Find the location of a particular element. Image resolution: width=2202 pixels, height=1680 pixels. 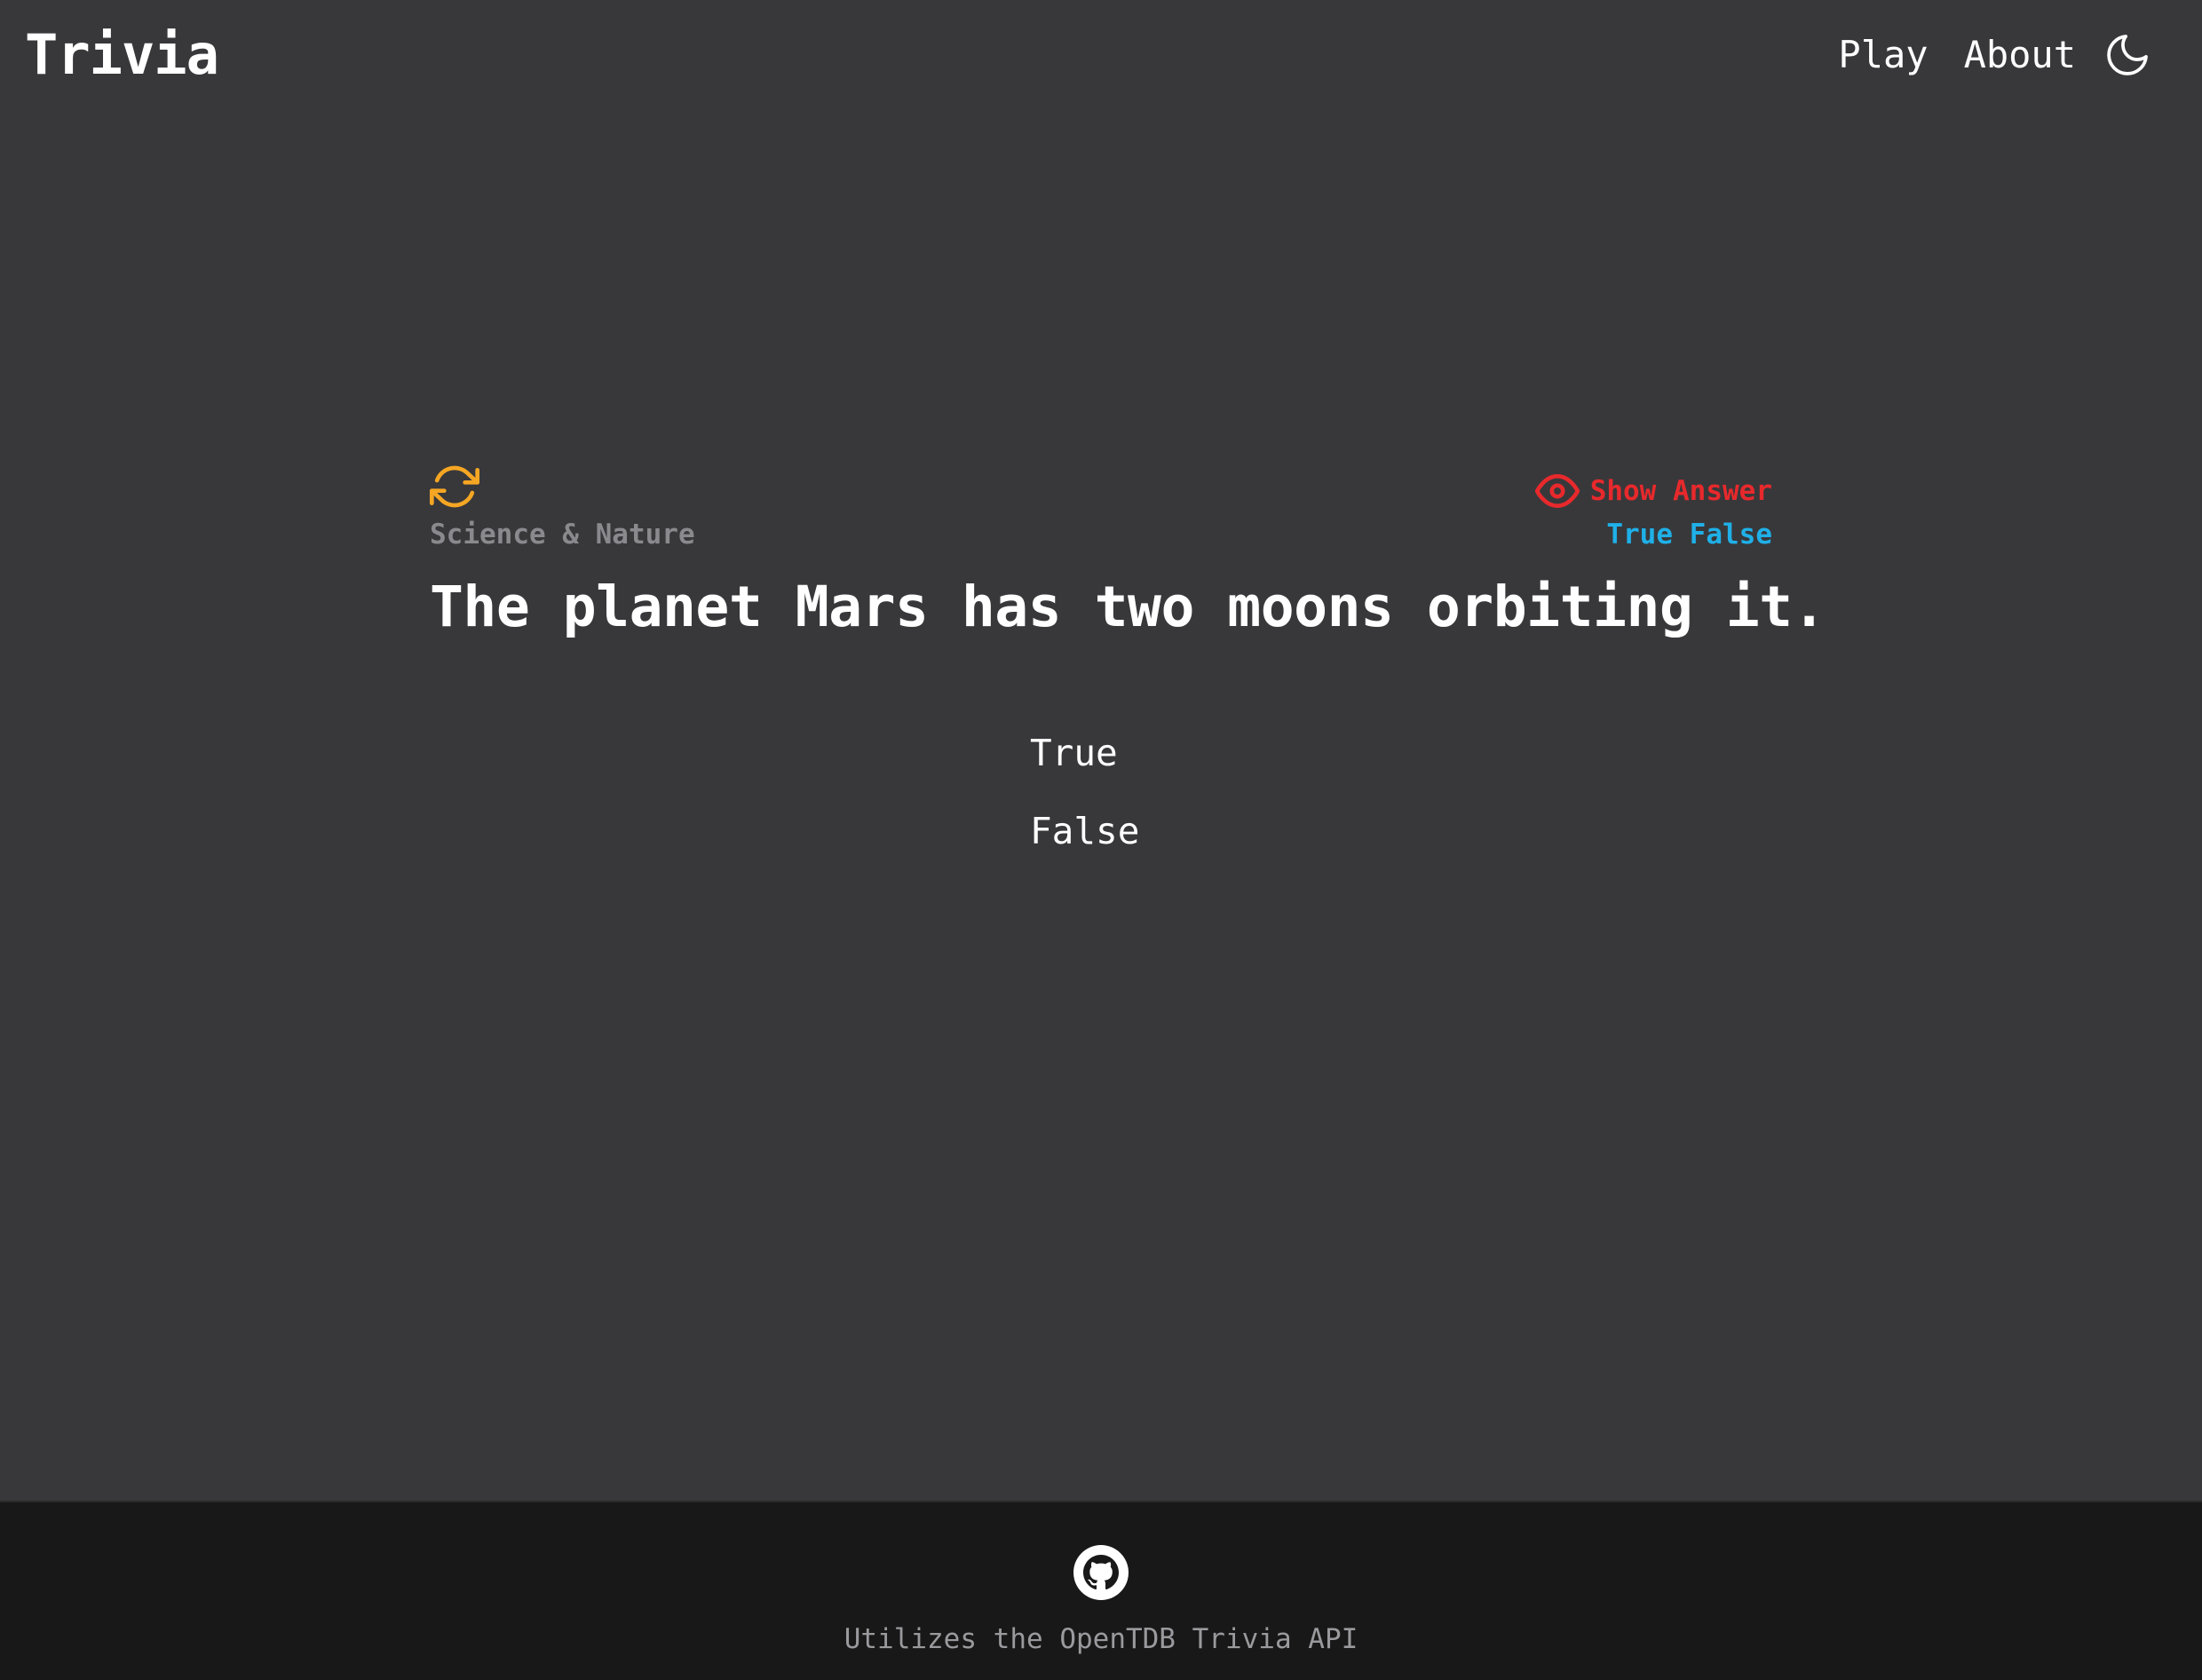

github-link is located at coordinates (1101, 1572).